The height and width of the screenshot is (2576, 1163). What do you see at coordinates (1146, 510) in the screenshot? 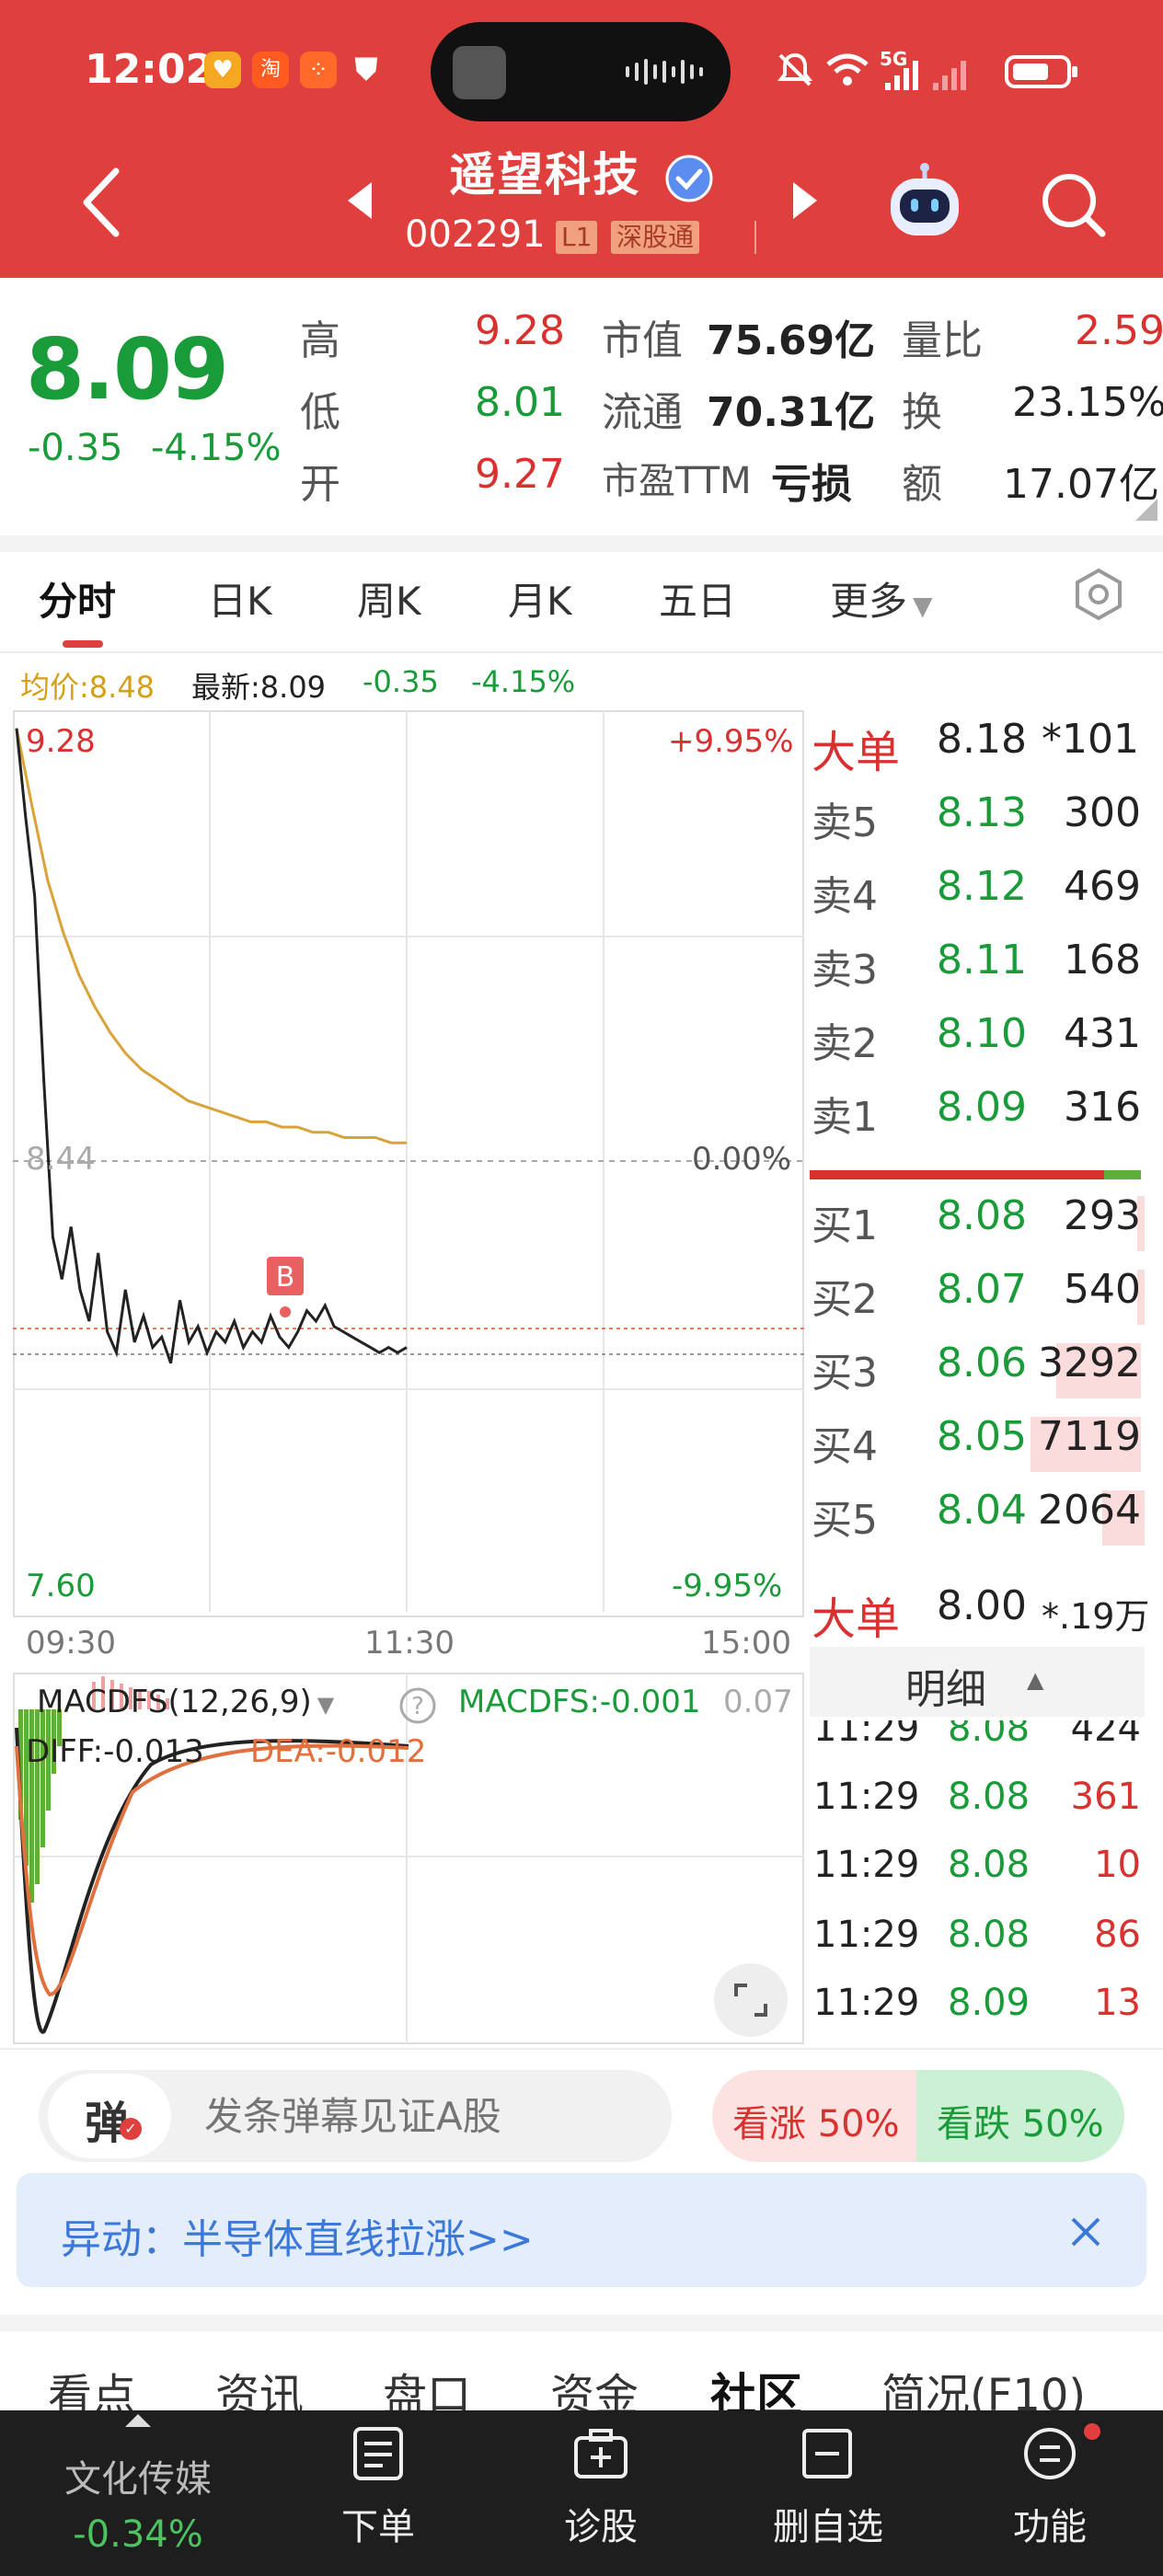
I see `expand-corner-icon` at bounding box center [1146, 510].